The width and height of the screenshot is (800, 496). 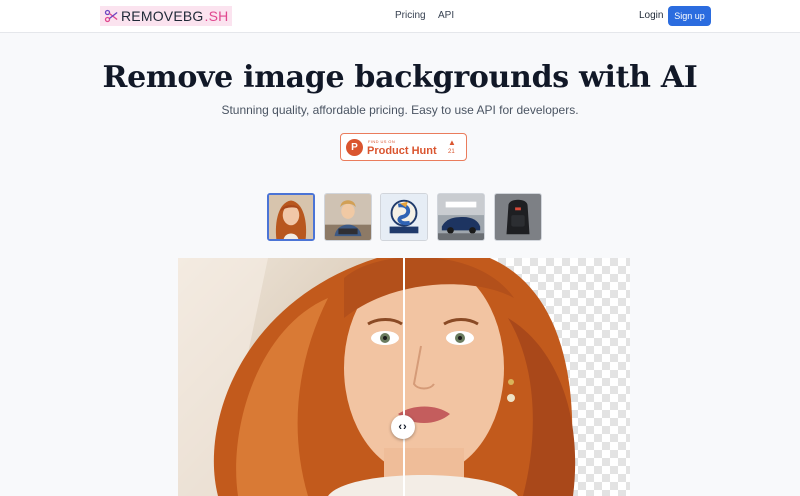 I want to click on thumbnail-backpack, so click(x=518, y=217).